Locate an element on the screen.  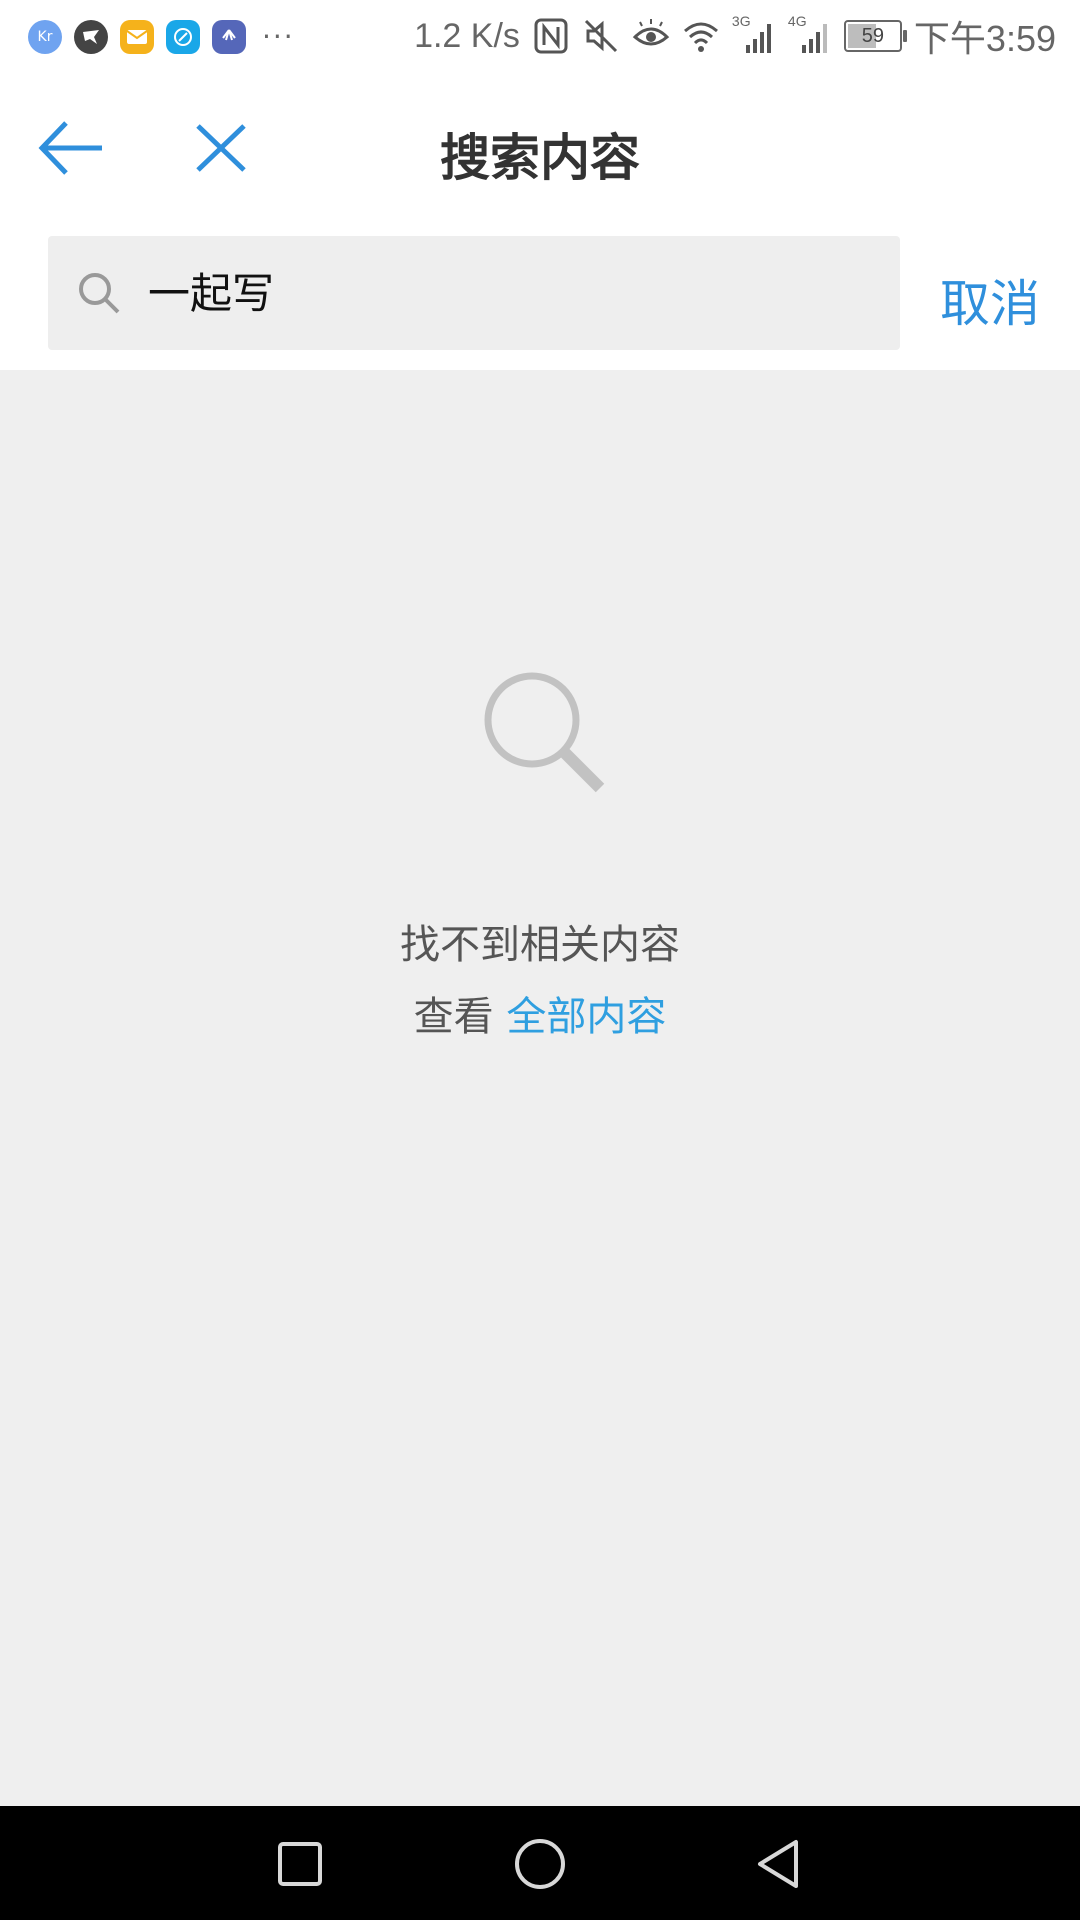
search-bar: 取消 is located at coordinates (540, 295).